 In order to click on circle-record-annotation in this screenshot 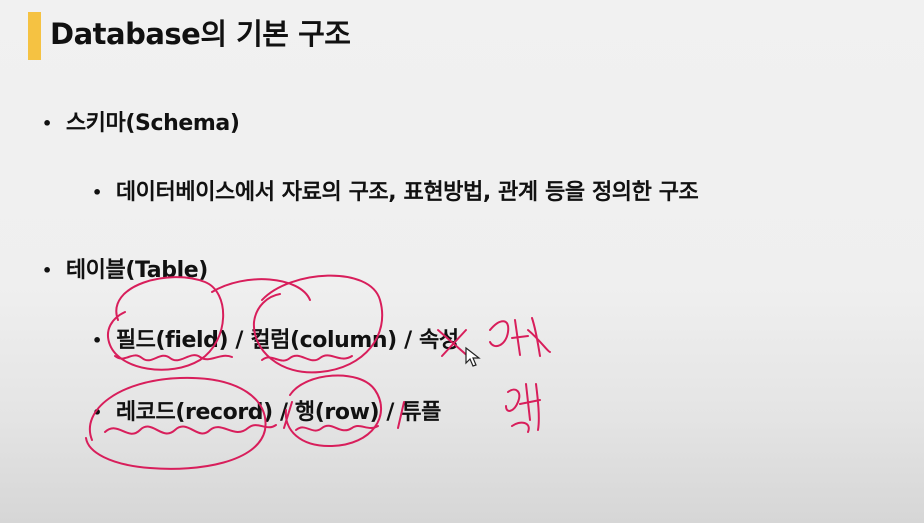, I will do `click(176, 423)`.